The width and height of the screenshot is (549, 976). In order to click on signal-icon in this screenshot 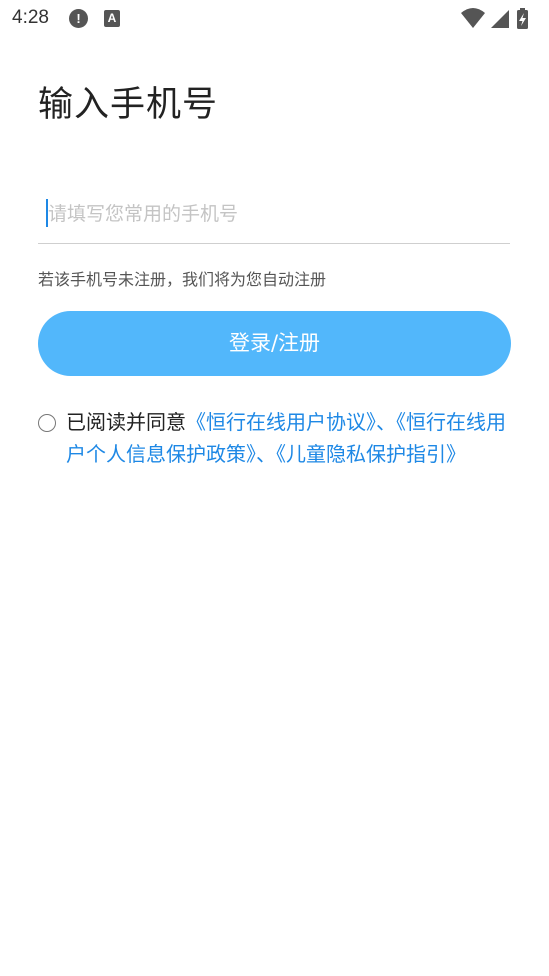, I will do `click(500, 19)`.